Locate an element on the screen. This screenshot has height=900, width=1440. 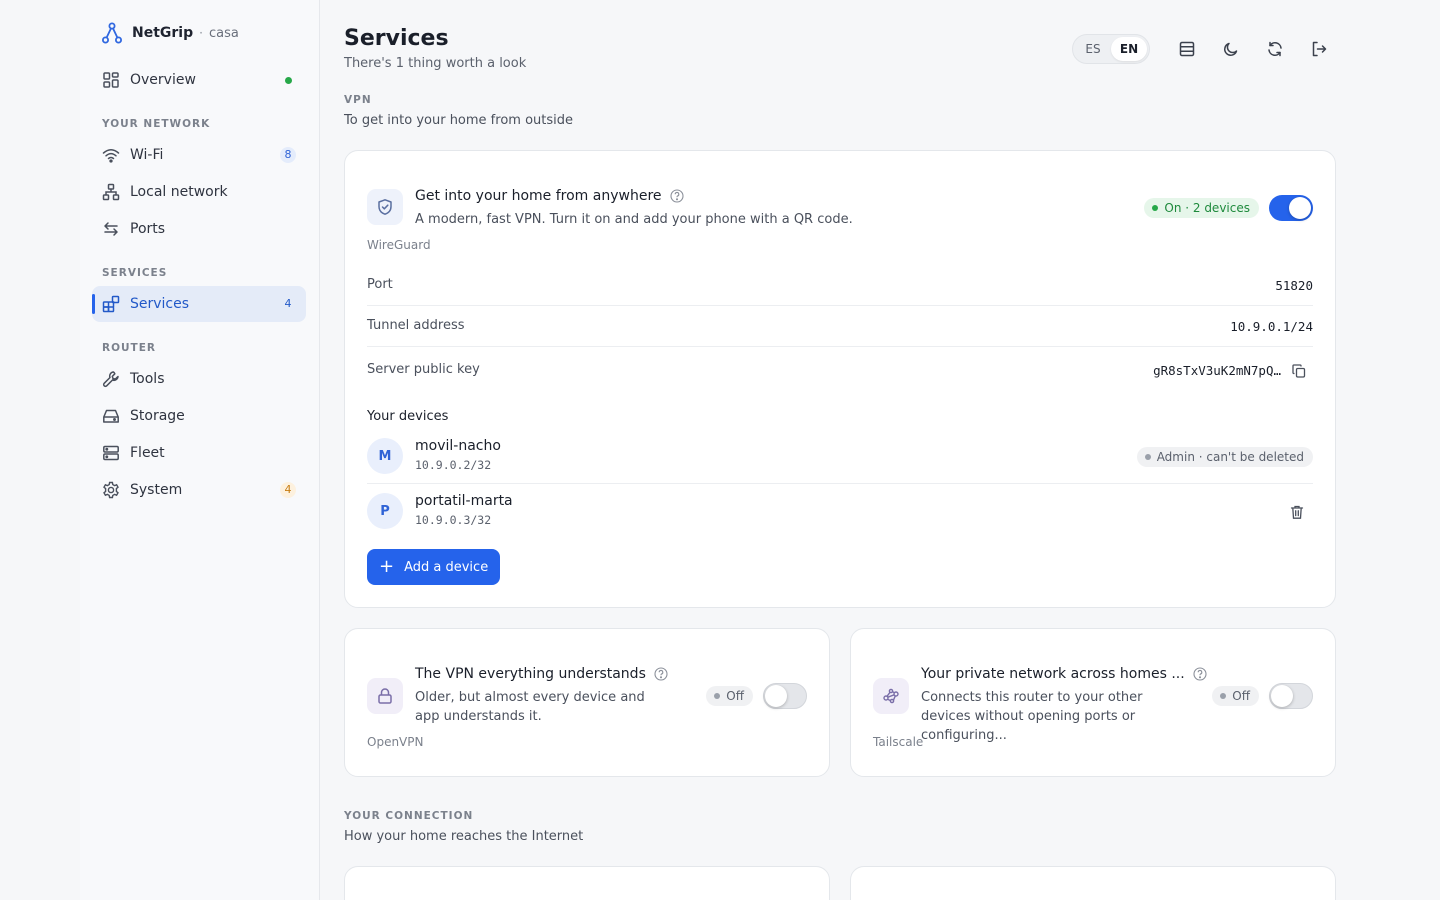
wireguard-tech-label: WireGuard is located at coordinates (399, 245).